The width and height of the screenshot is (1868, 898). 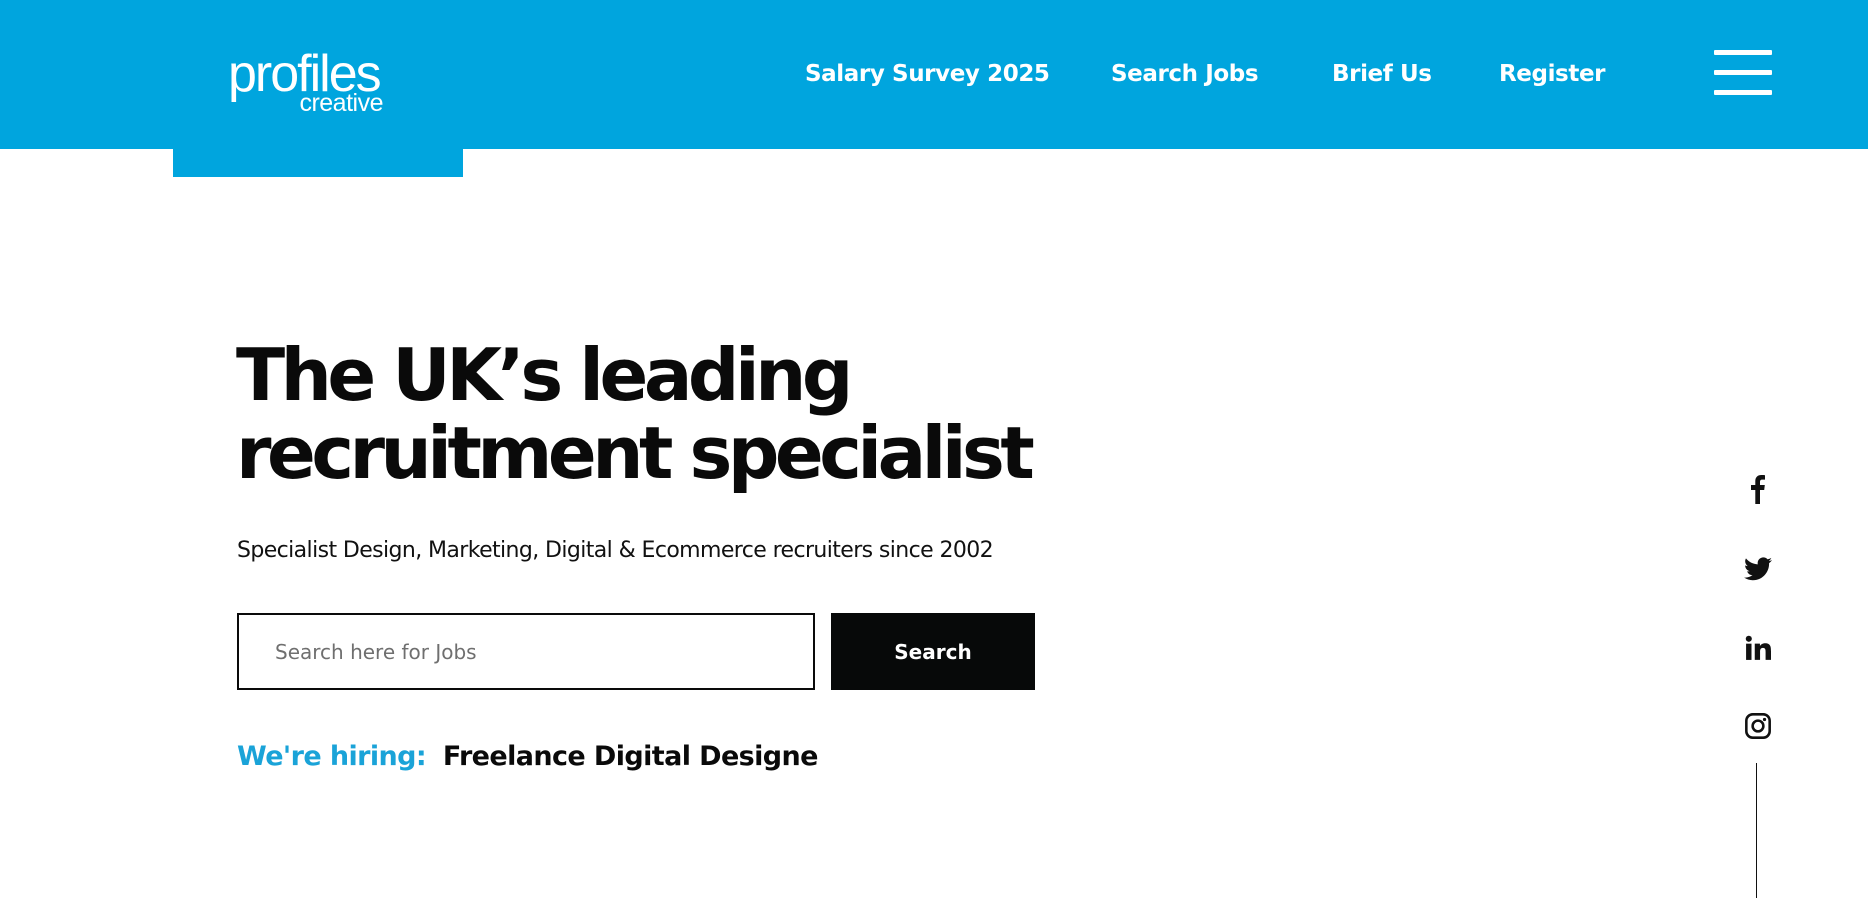 I want to click on hero-headline: The UK’s leading recruitment specialist, so click(x=686, y=414).